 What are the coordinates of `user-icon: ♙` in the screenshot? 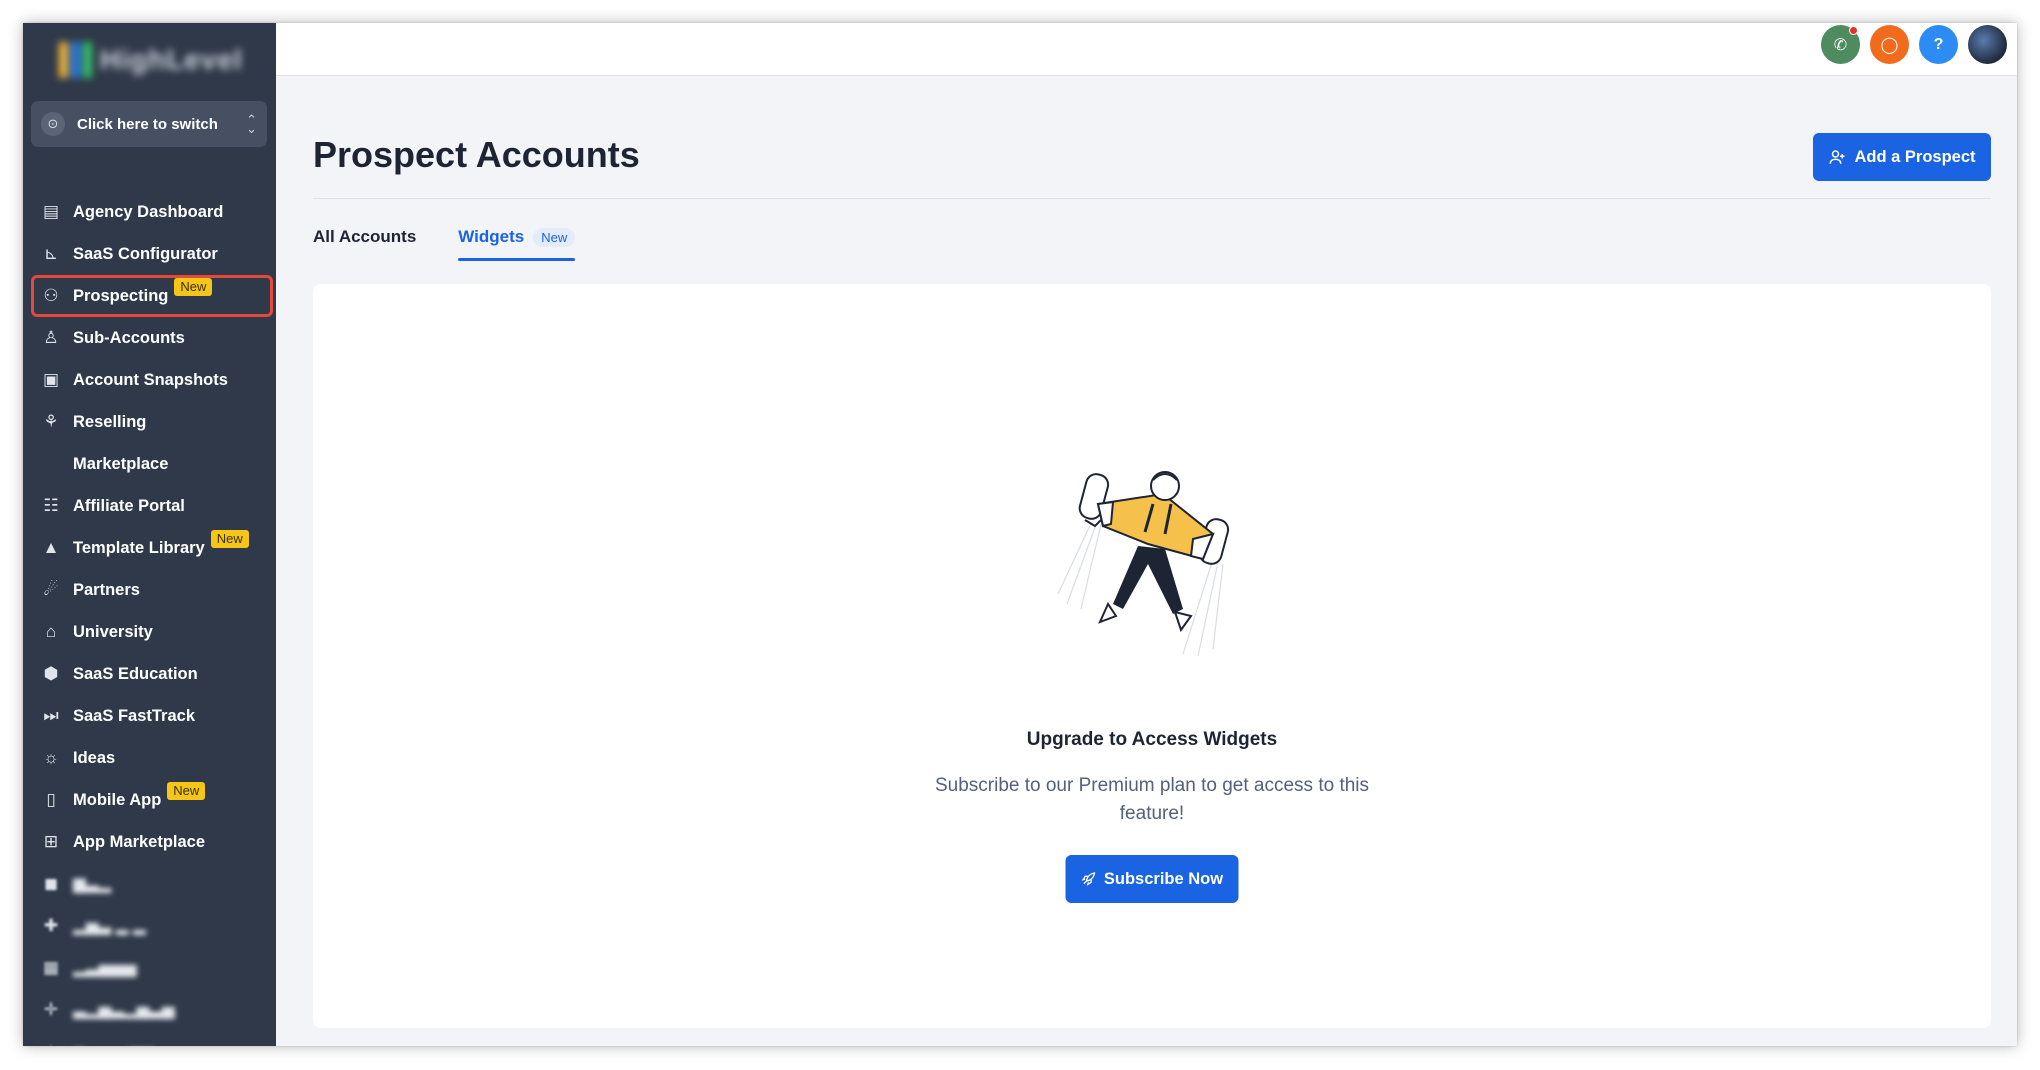 It's located at (51, 337).